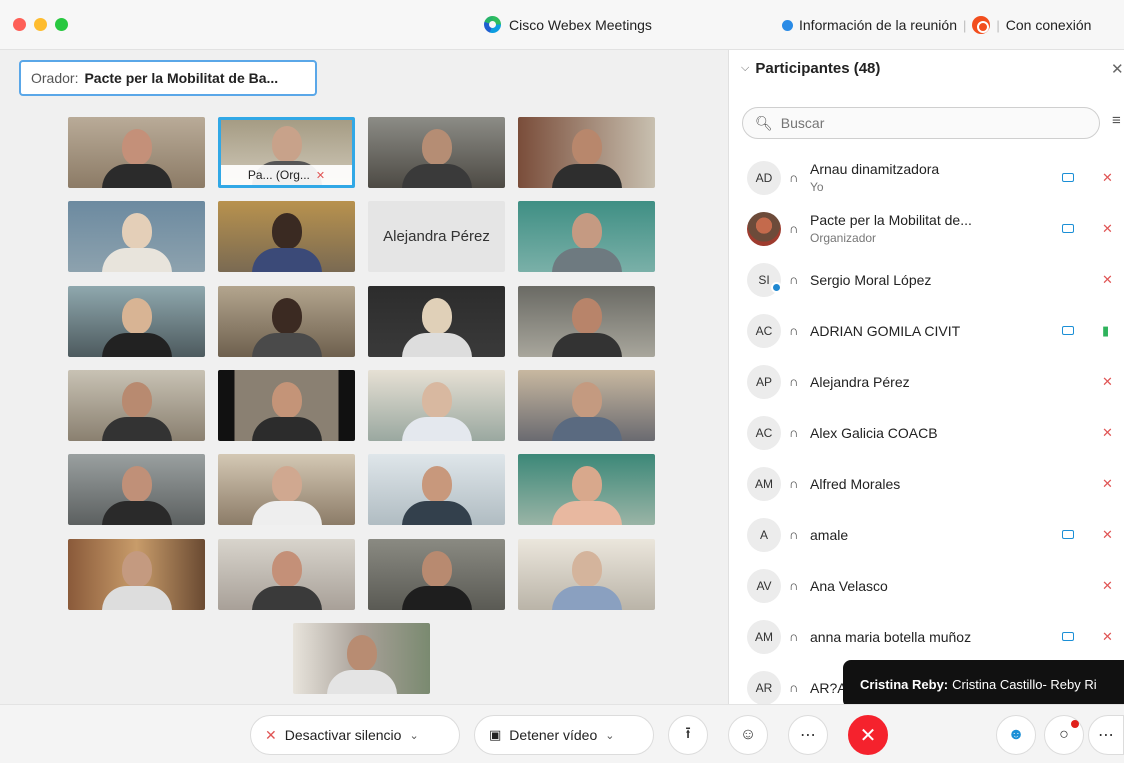  Describe the element at coordinates (764, 687) in the screenshot. I see `avatar: AR` at that location.